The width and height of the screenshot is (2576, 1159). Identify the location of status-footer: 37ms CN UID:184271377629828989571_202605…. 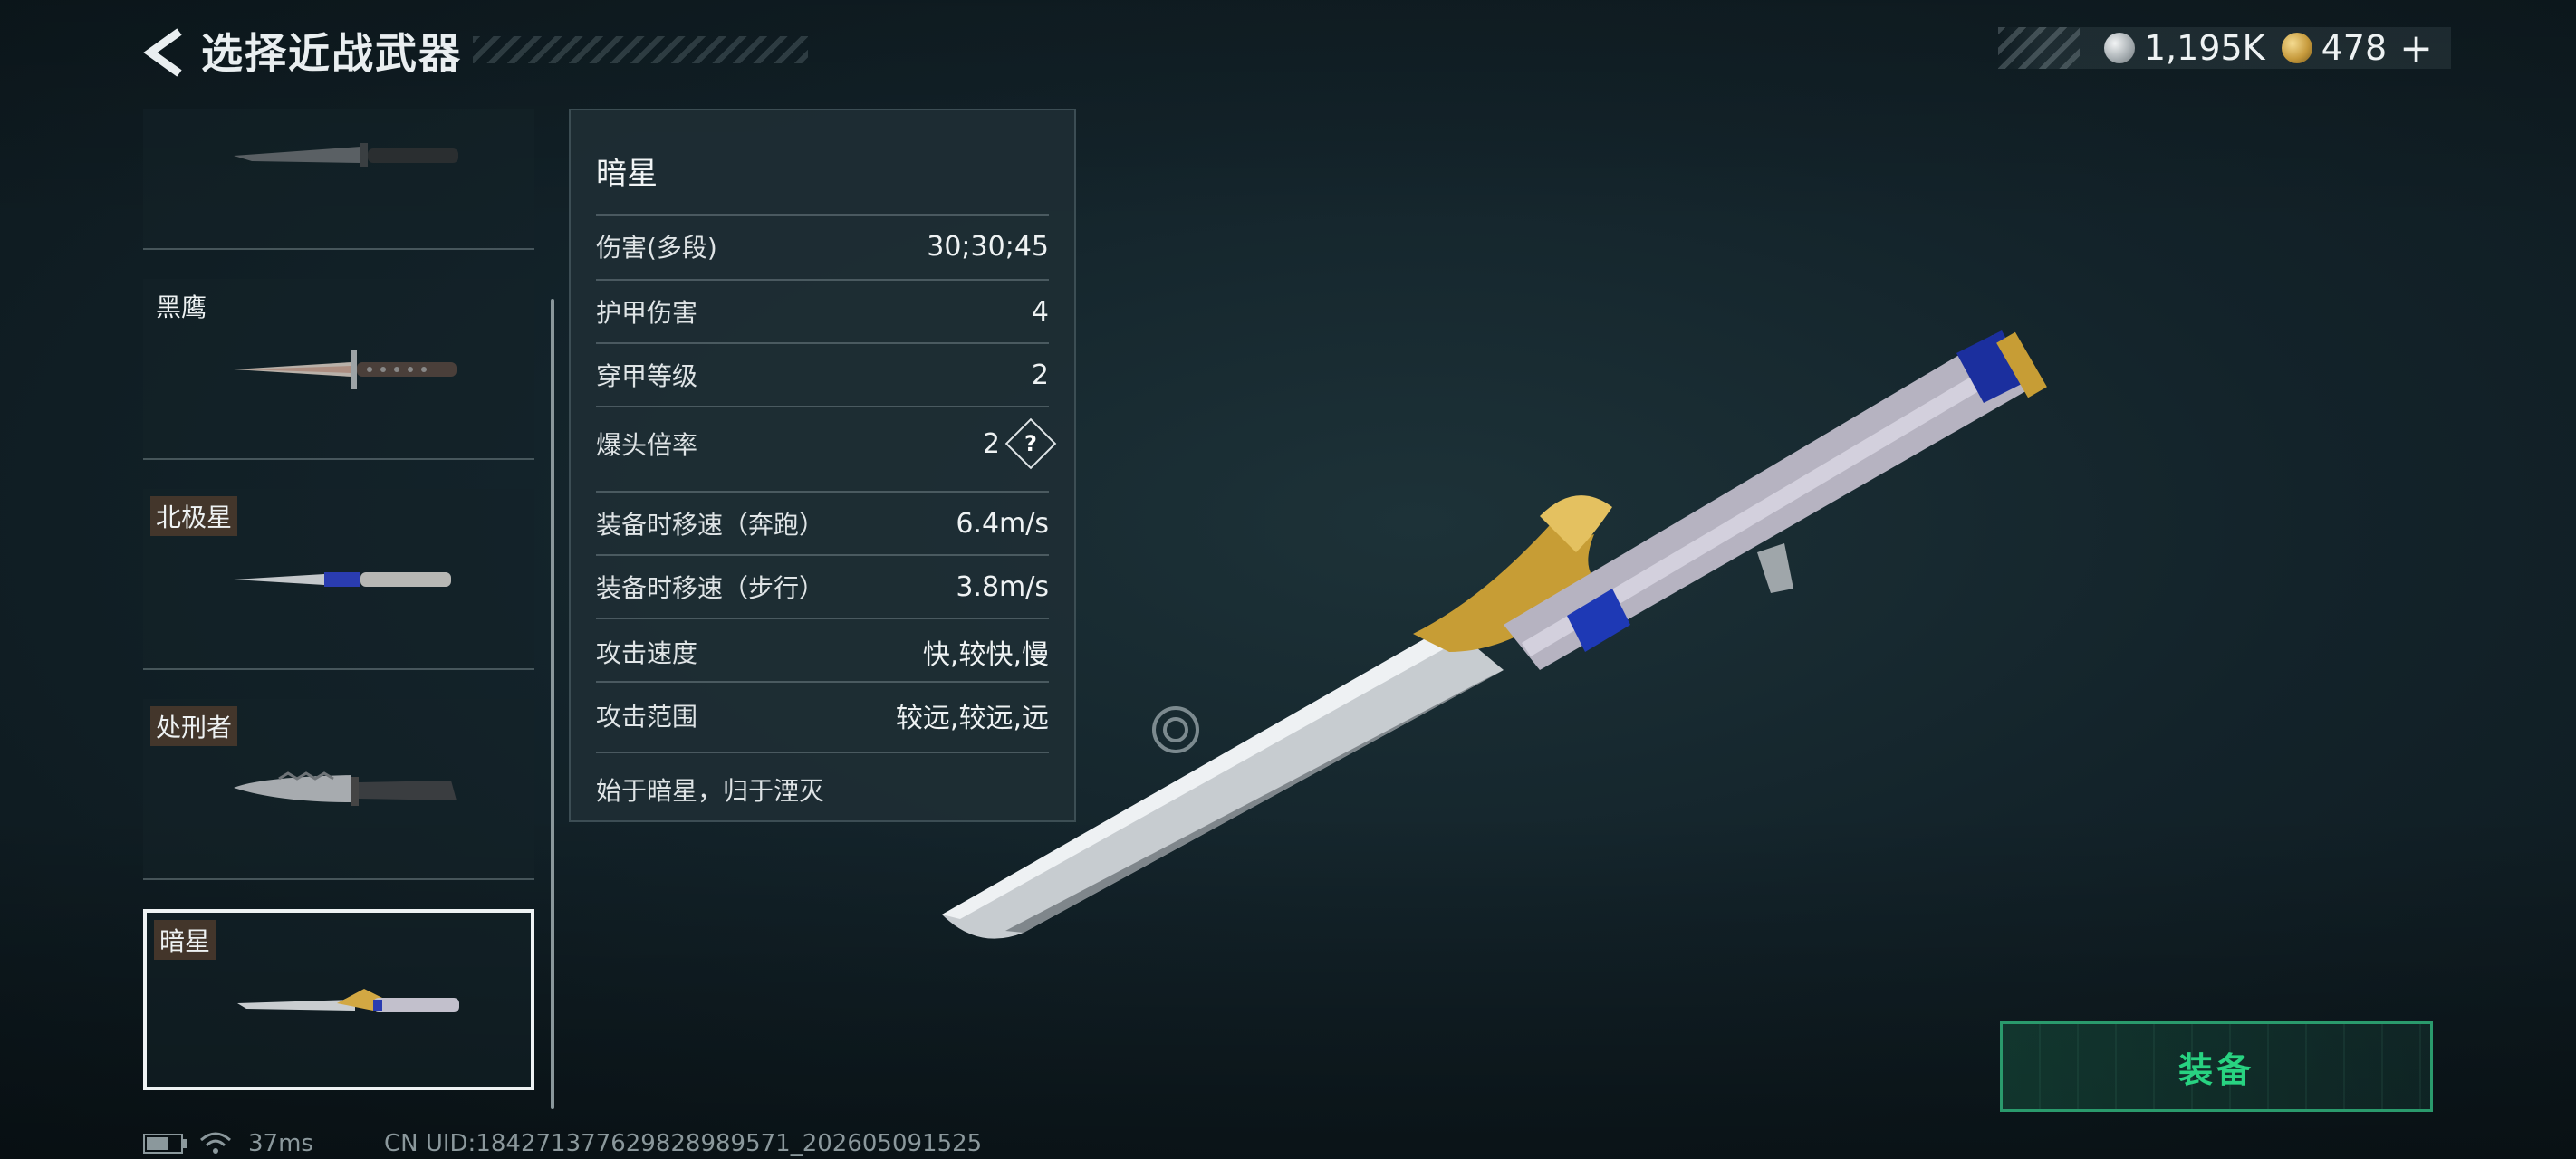
(562, 1143).